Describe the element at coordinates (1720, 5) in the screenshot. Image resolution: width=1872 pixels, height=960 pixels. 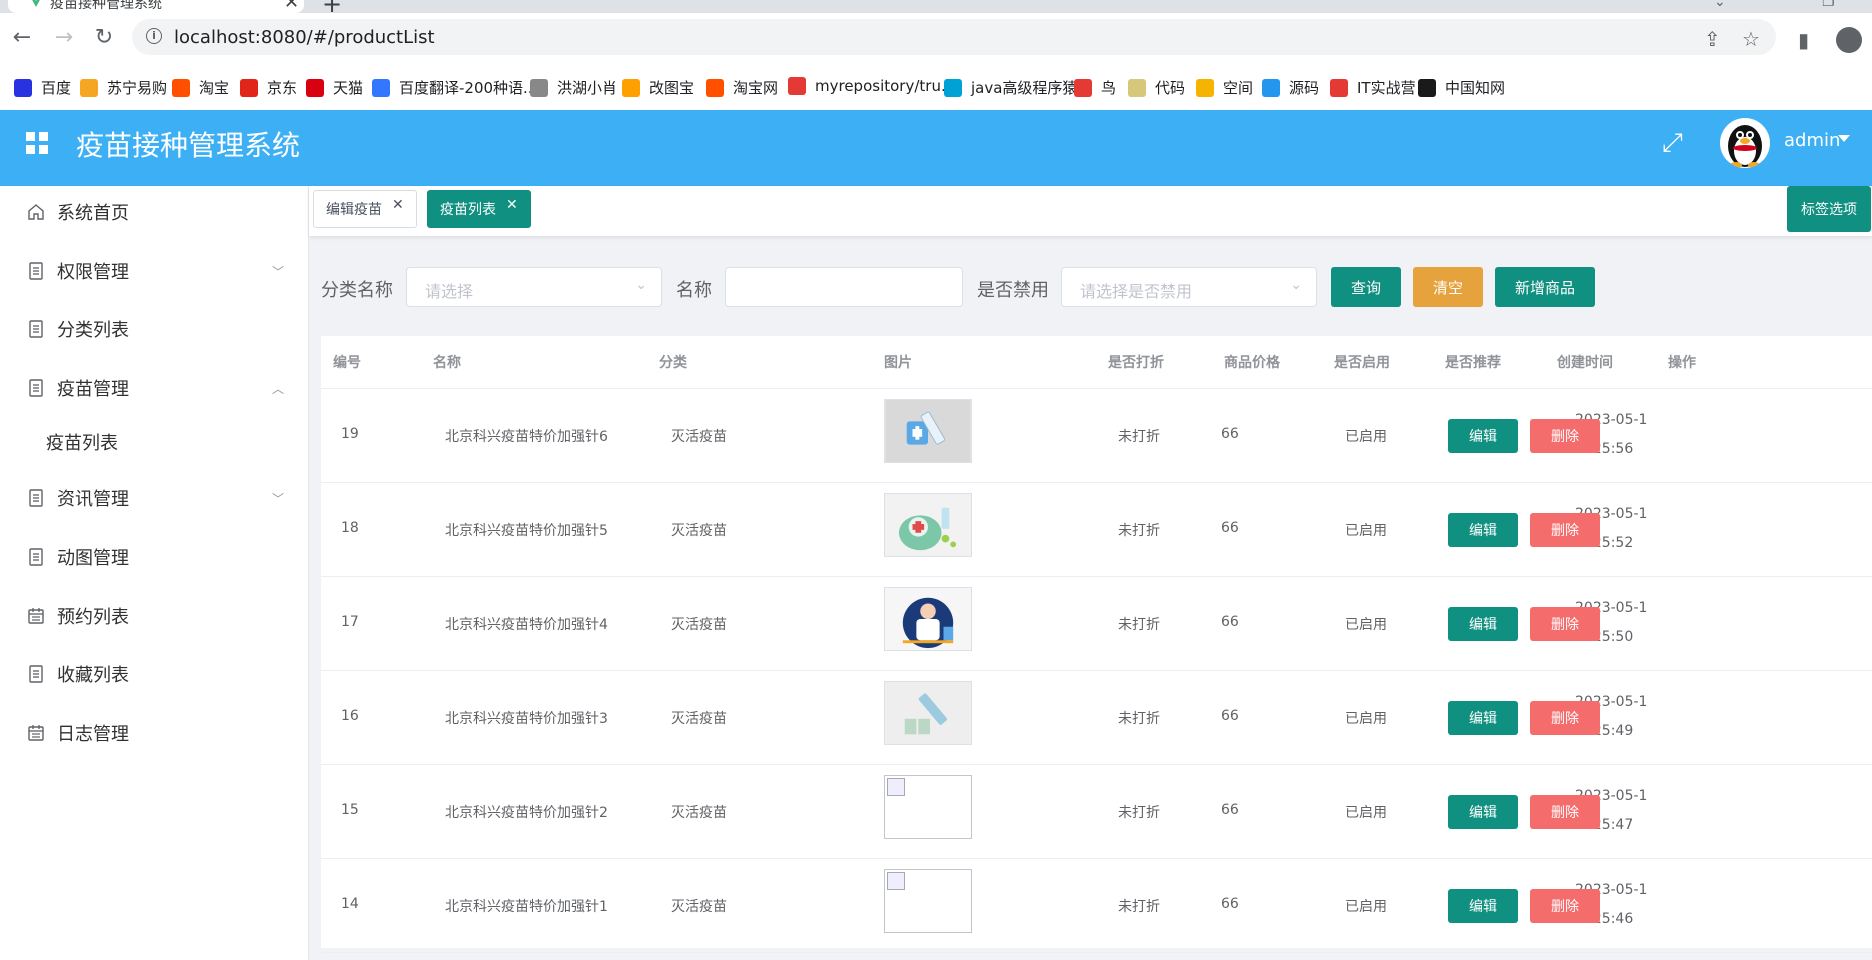
I see `tab-search-icon: ⌄` at that location.